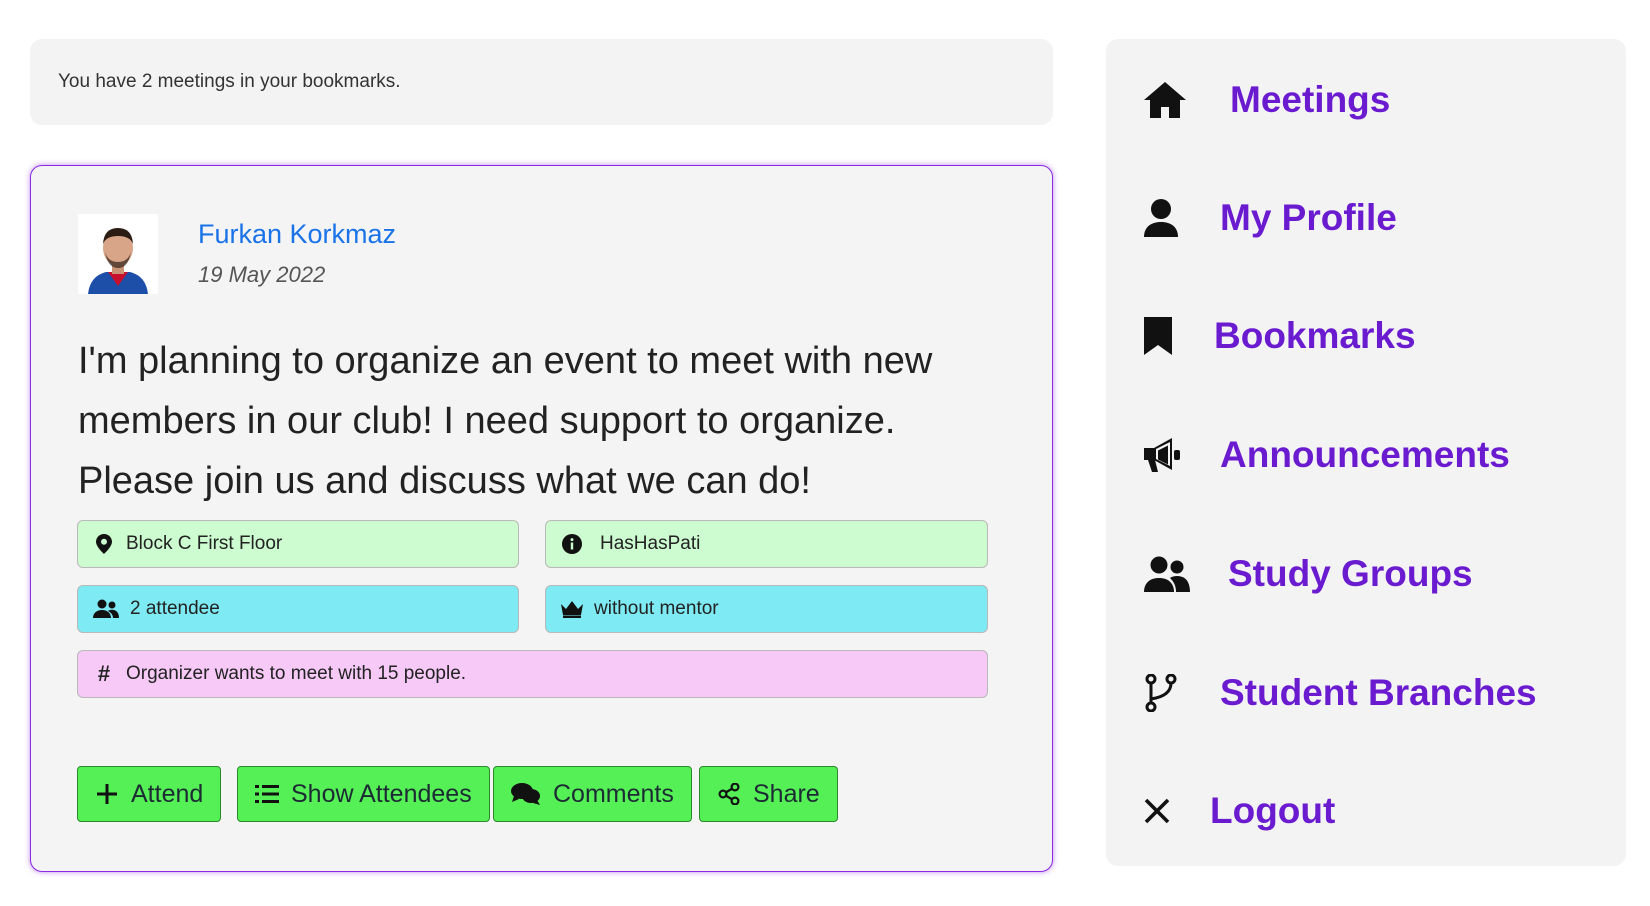 The image size is (1650, 906). What do you see at coordinates (766, 544) in the screenshot?
I see `club-tag: HasHasPati` at bounding box center [766, 544].